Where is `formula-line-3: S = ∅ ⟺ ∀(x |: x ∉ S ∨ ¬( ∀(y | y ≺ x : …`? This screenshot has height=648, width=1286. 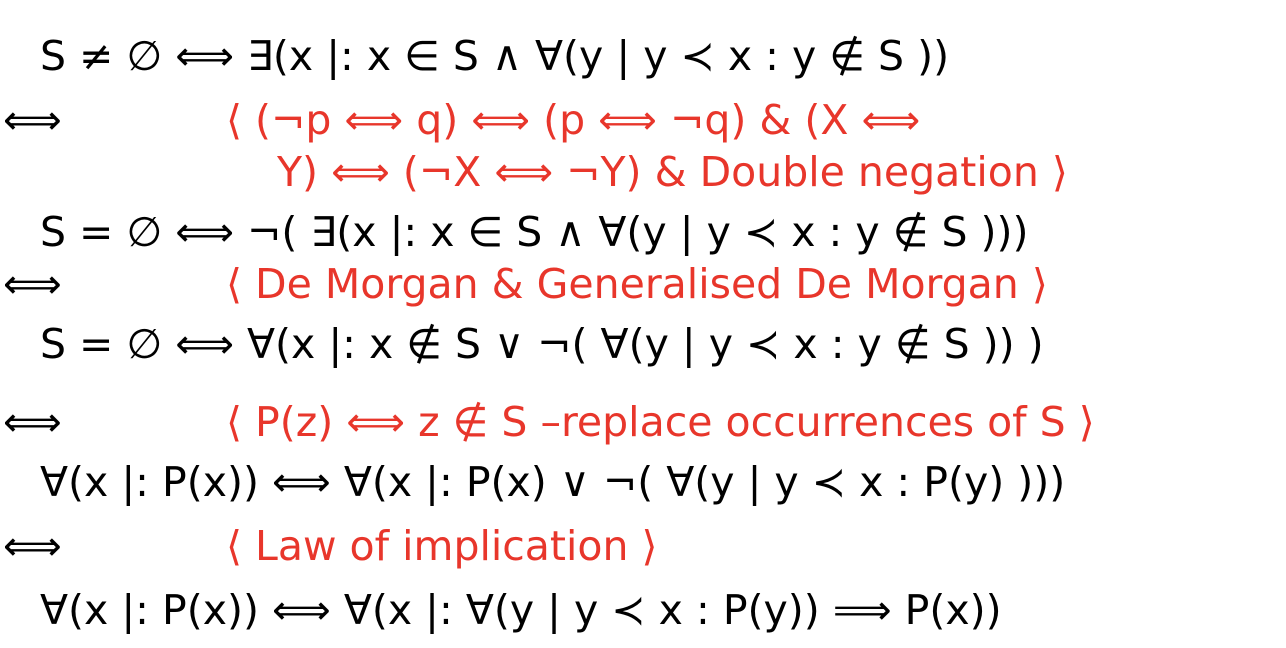 formula-line-3: S = ∅ ⟺ ∀(x |: x ∉ S ∨ ¬( ∀(y | y ≺ x : … is located at coordinates (542, 344).